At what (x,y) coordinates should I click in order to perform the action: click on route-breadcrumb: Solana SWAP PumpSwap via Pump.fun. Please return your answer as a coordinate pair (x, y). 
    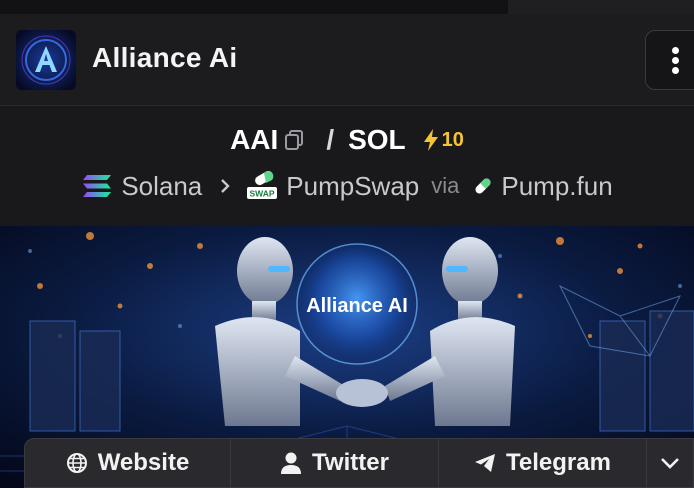
    Looking at the image, I should click on (347, 186).